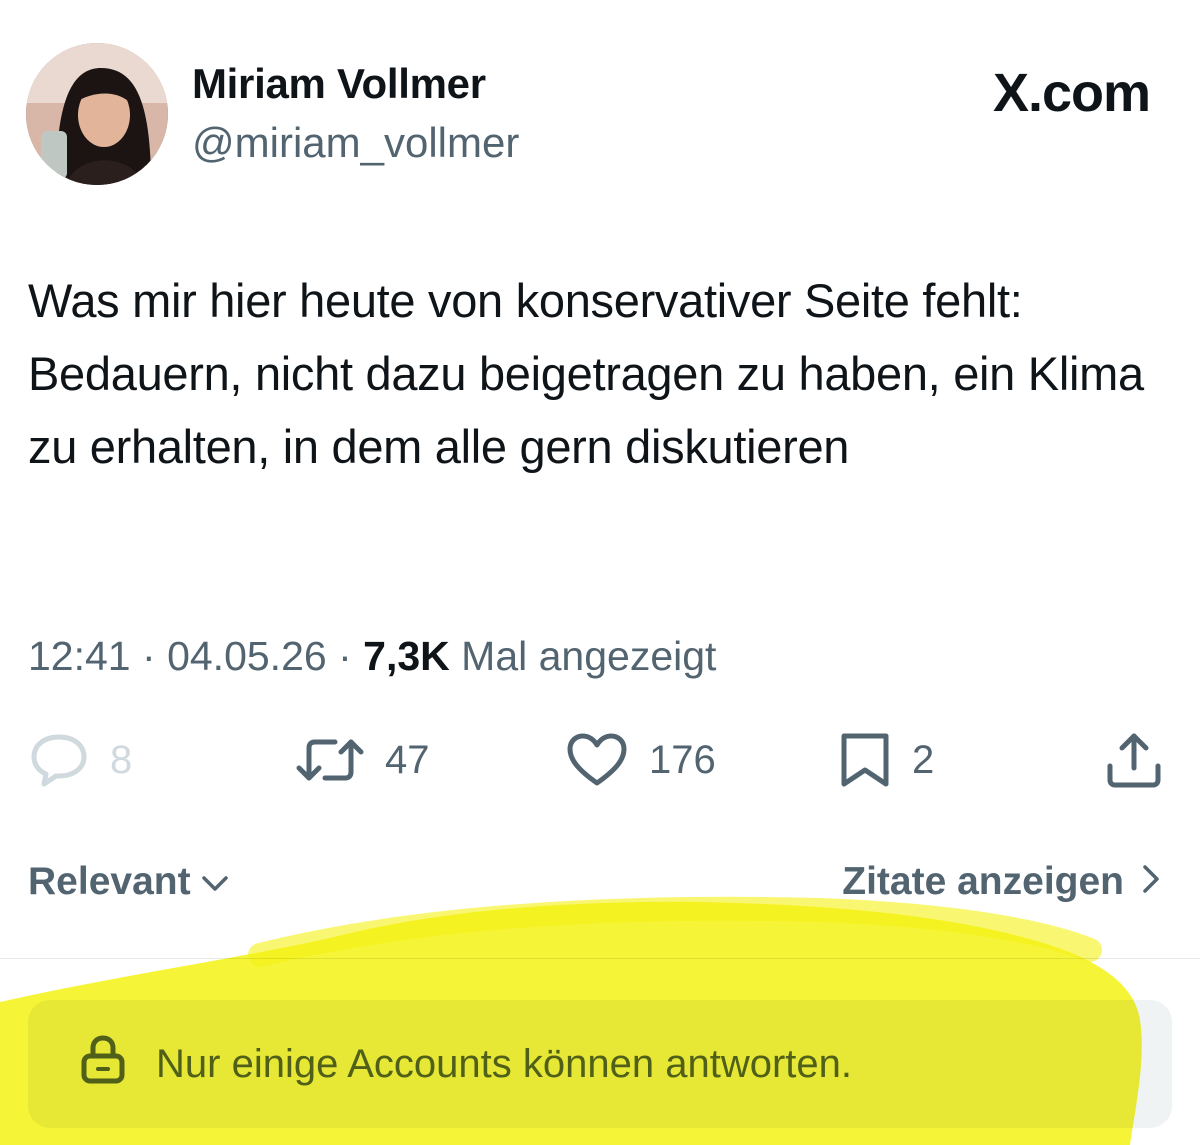 The image size is (1200, 1145). I want to click on repost-button: 47, so click(362, 760).